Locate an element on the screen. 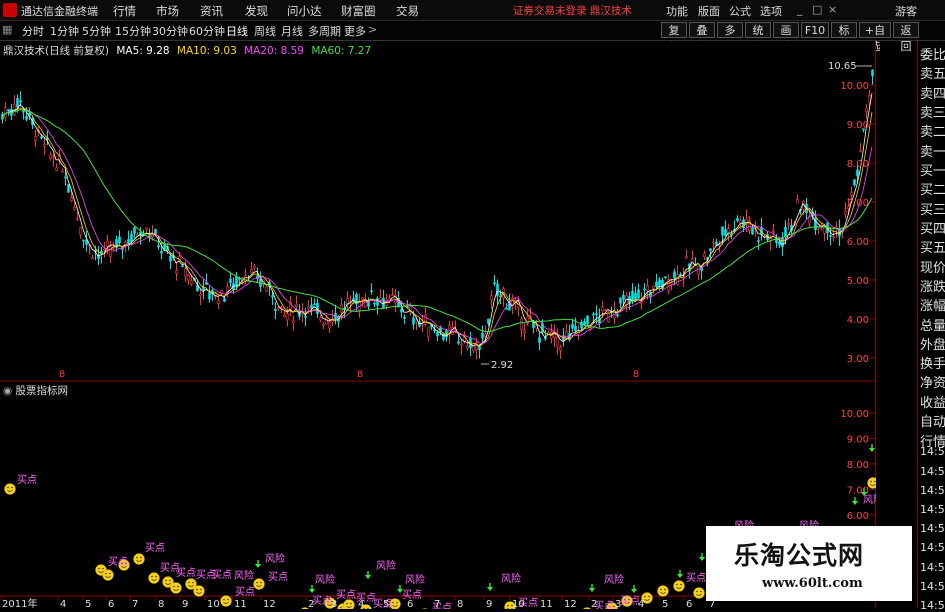  login-notice: 证券交易未登录 鼎汉技术 is located at coordinates (572, 10).